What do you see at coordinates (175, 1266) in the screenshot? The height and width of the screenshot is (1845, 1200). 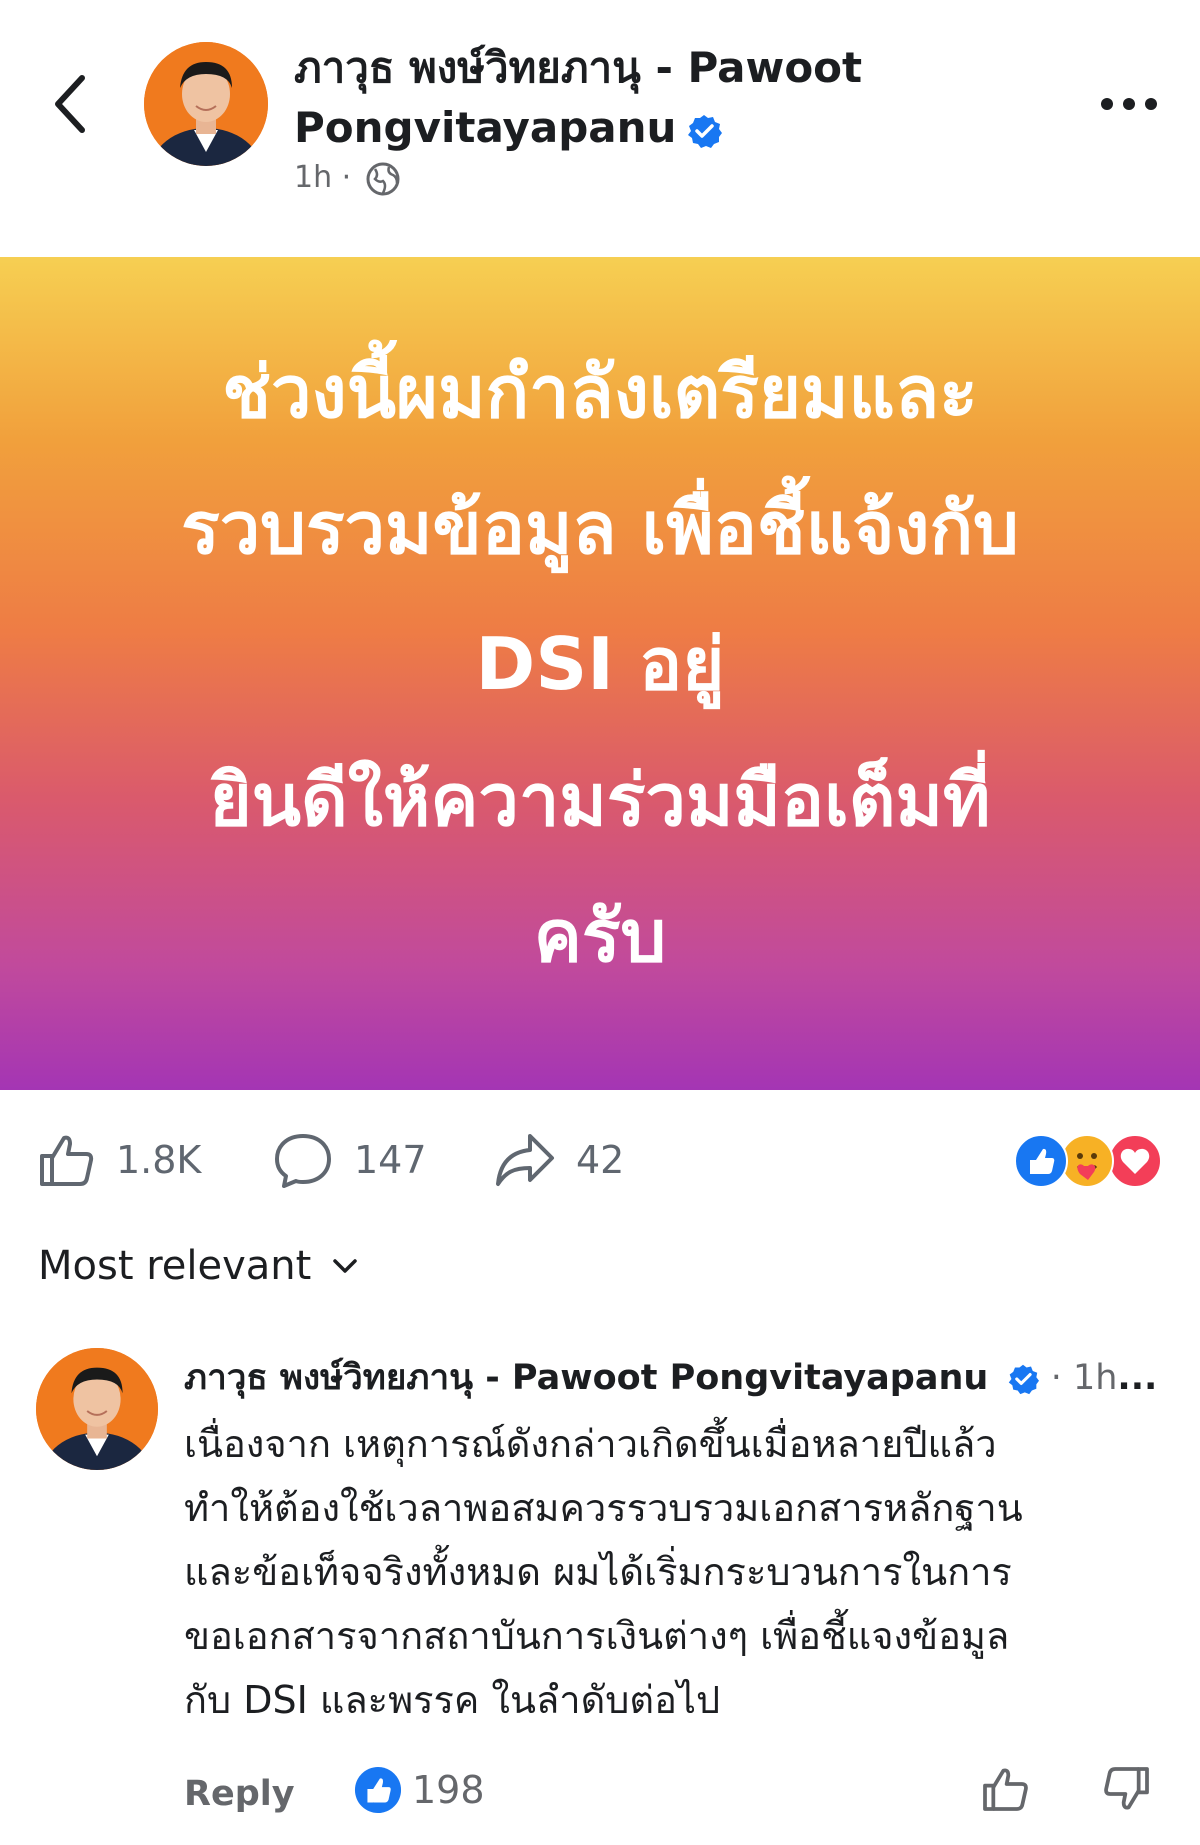 I see `sort-label: Most relevant` at bounding box center [175, 1266].